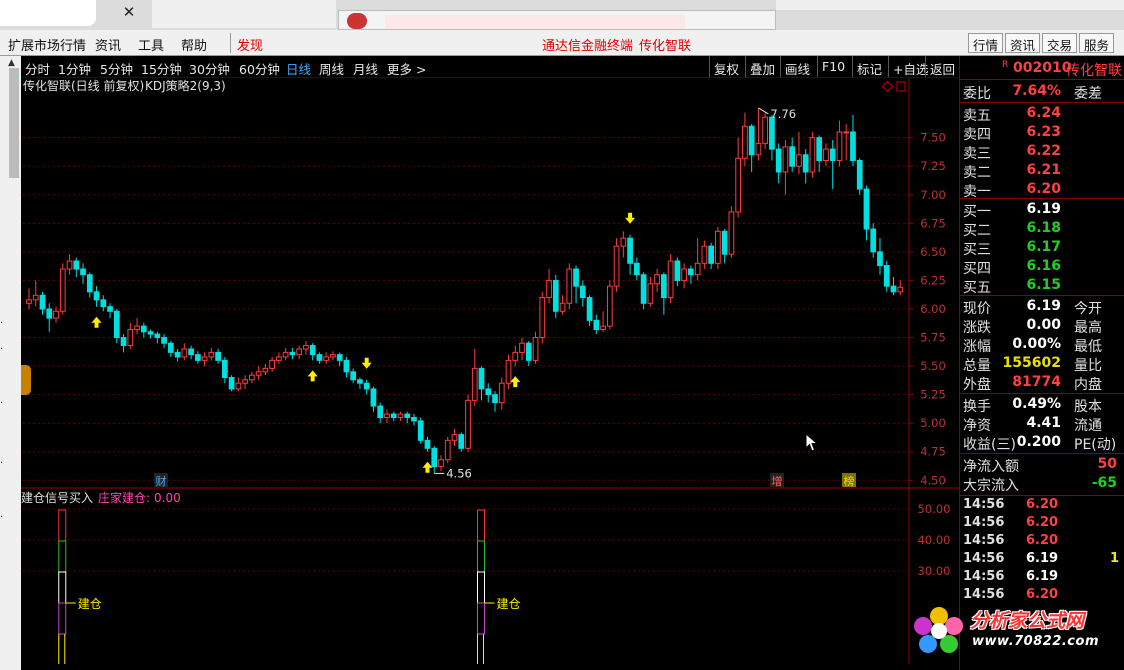  I want to click on trade-button: 交易, so click(1060, 43).